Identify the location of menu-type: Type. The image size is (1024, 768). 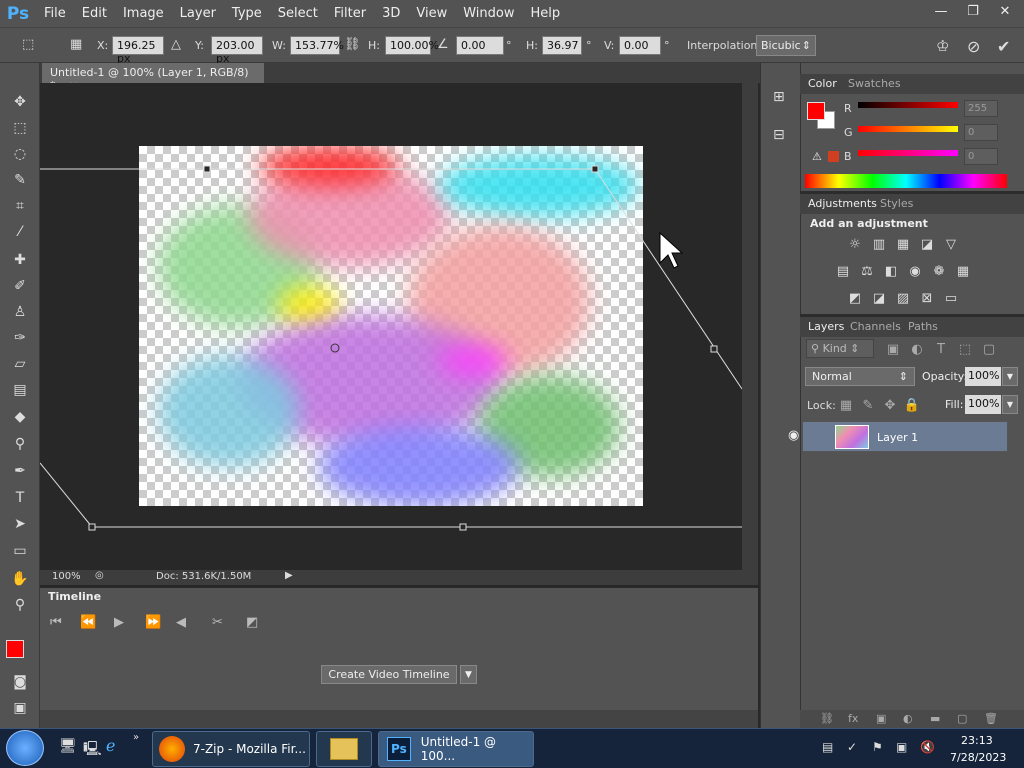
(247, 13).